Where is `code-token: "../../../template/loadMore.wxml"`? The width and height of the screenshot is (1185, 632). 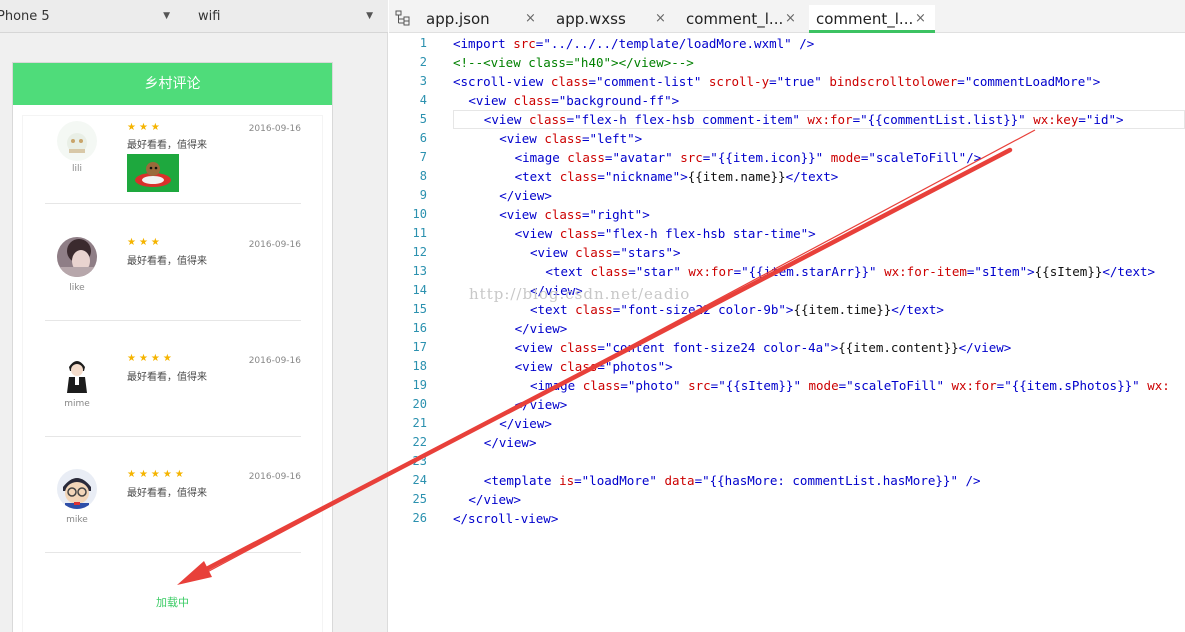
code-token: "../../../template/loadMore.wxml" is located at coordinates (667, 43).